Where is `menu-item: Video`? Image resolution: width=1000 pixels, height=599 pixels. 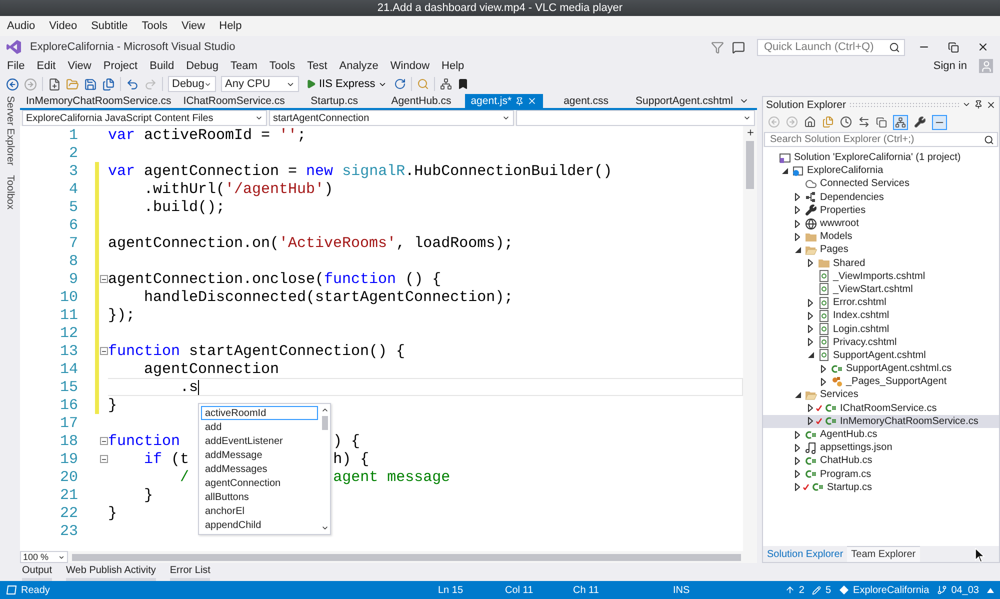 menu-item: Video is located at coordinates (63, 26).